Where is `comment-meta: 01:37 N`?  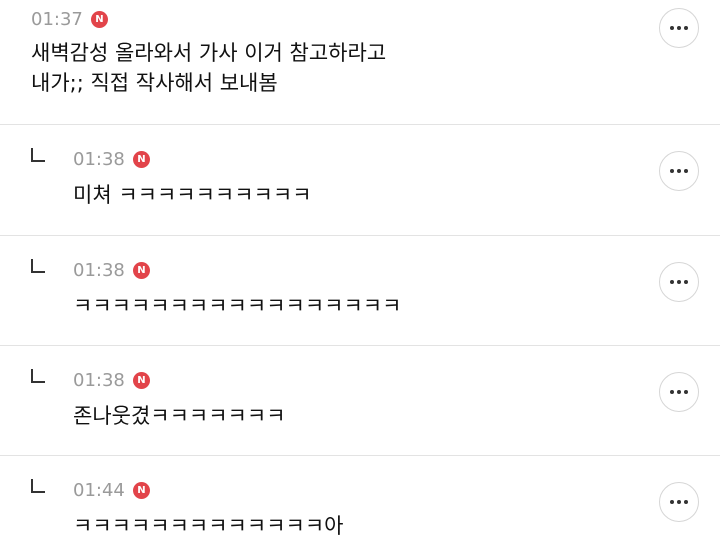 comment-meta: 01:37 N is located at coordinates (69, 19).